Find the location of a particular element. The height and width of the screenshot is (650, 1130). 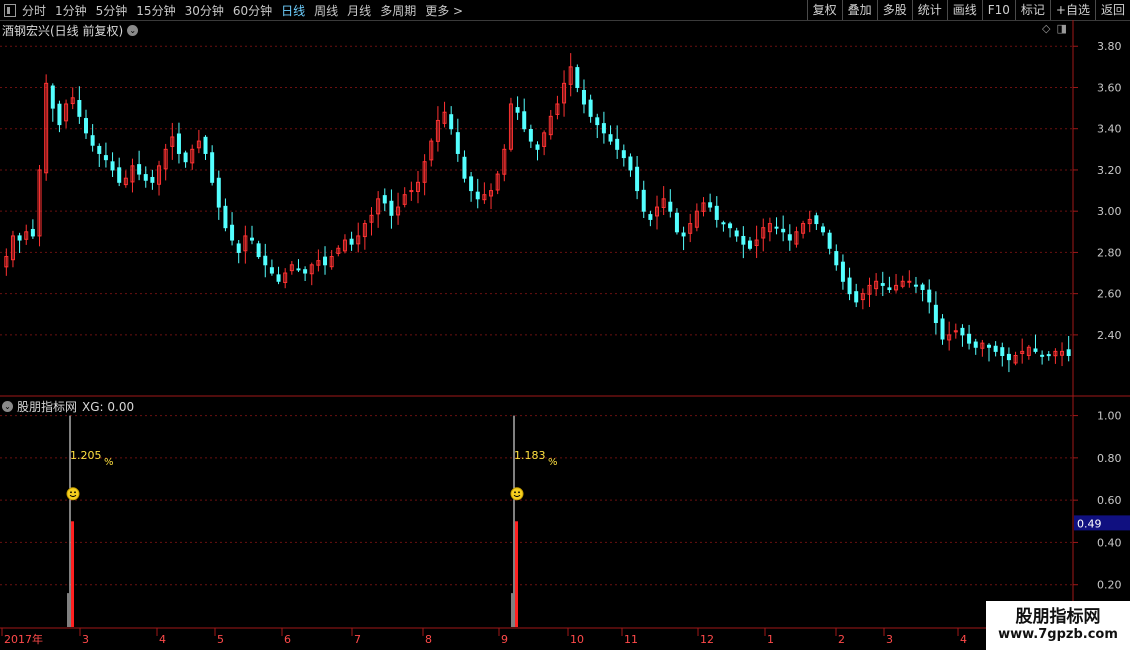

panel-toggle-icon-right: ◨ is located at coordinates (1061, 28).